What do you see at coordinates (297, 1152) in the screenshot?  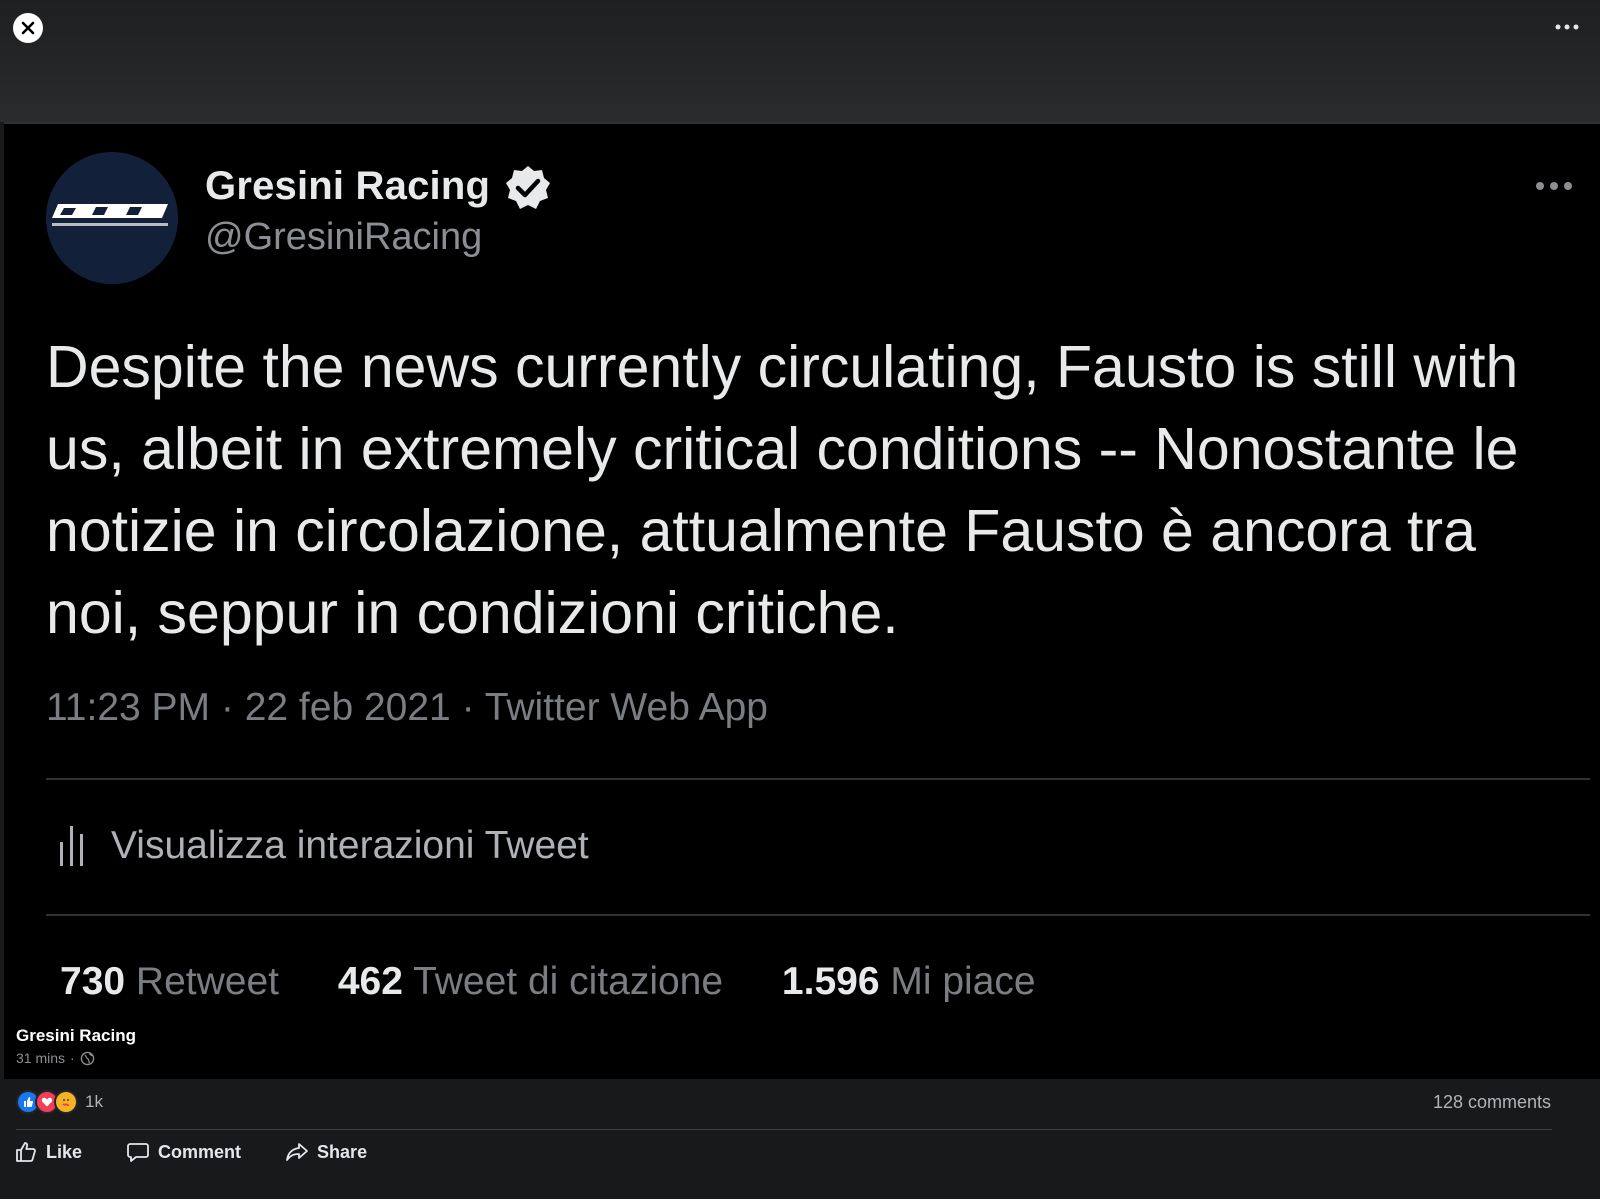 I see `share-icon` at bounding box center [297, 1152].